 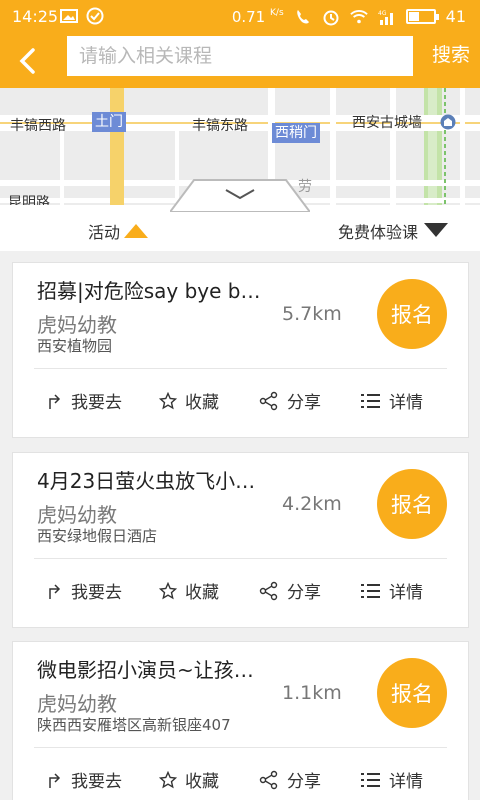 I want to click on map-label: 丰镐东路, so click(x=220, y=126).